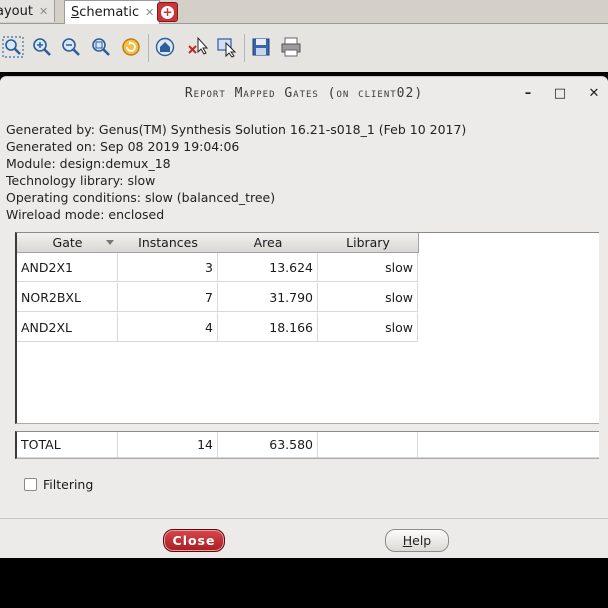 Image resolution: width=608 pixels, height=608 pixels. I want to click on dialog-title: Report Mapped Gates (on client02), so click(304, 93).